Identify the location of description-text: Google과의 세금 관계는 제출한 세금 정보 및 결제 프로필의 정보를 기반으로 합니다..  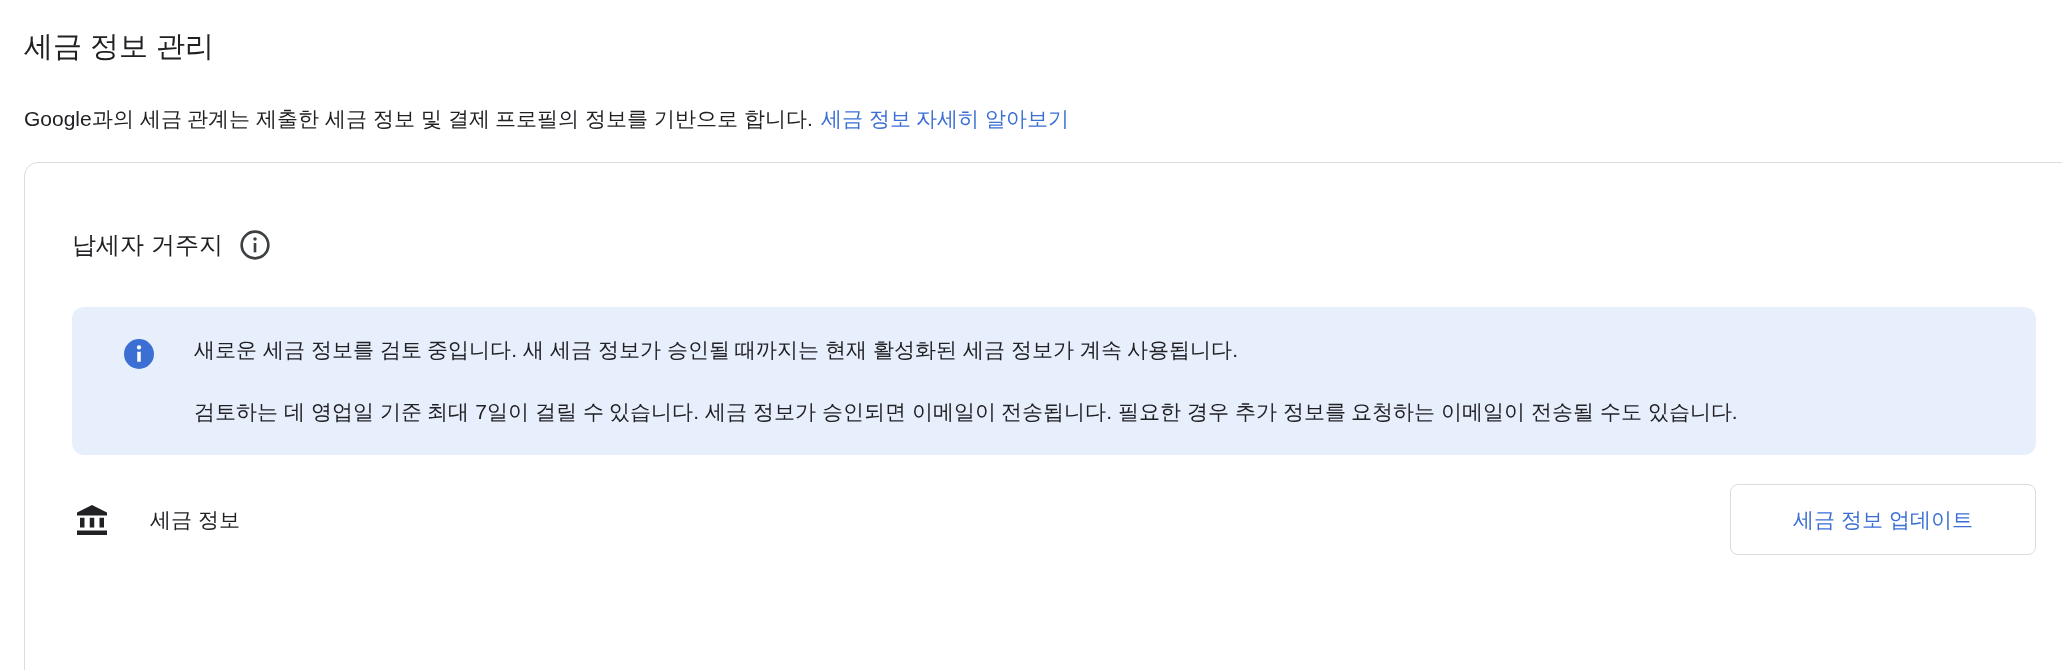
(418, 118).